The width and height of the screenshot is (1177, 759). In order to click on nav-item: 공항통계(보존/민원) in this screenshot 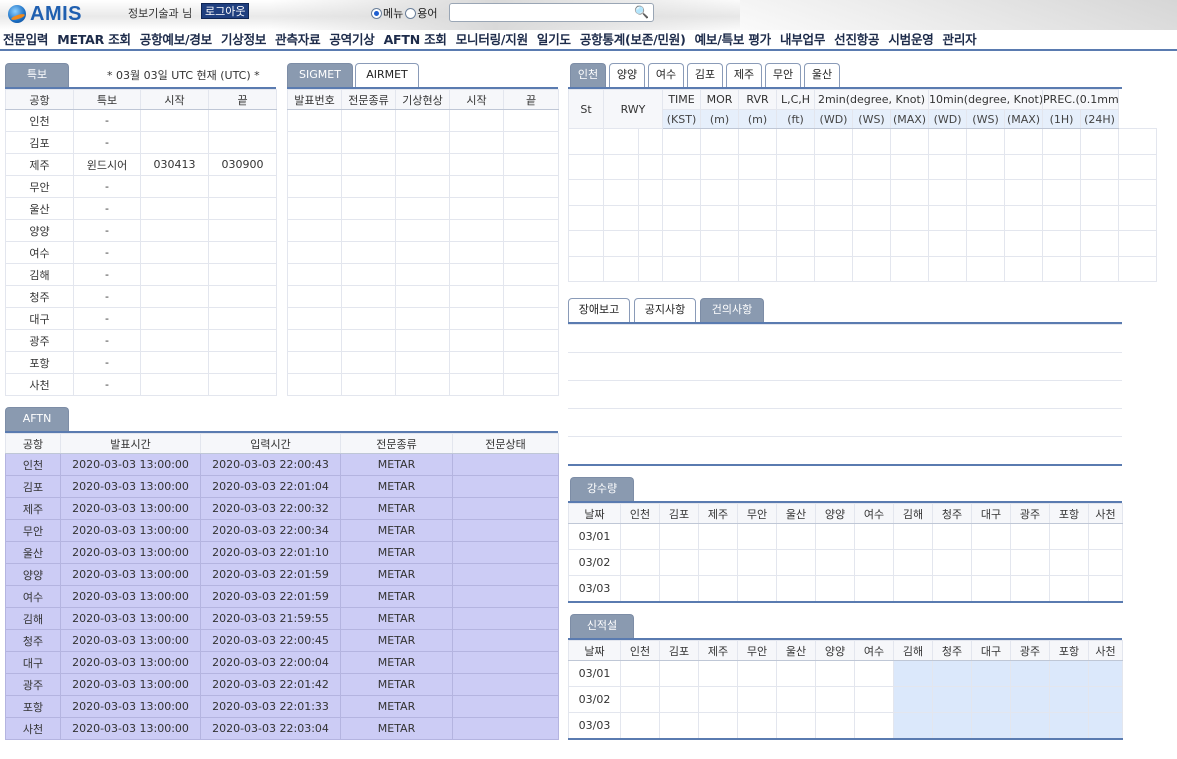, I will do `click(634, 39)`.